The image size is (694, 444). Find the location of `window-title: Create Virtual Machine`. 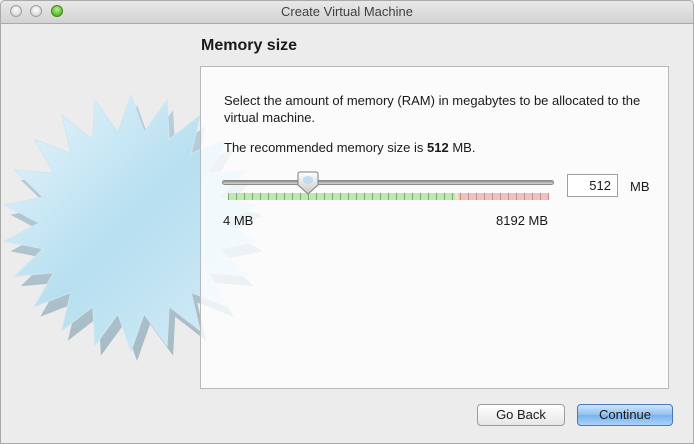

window-title: Create Virtual Machine is located at coordinates (347, 11).